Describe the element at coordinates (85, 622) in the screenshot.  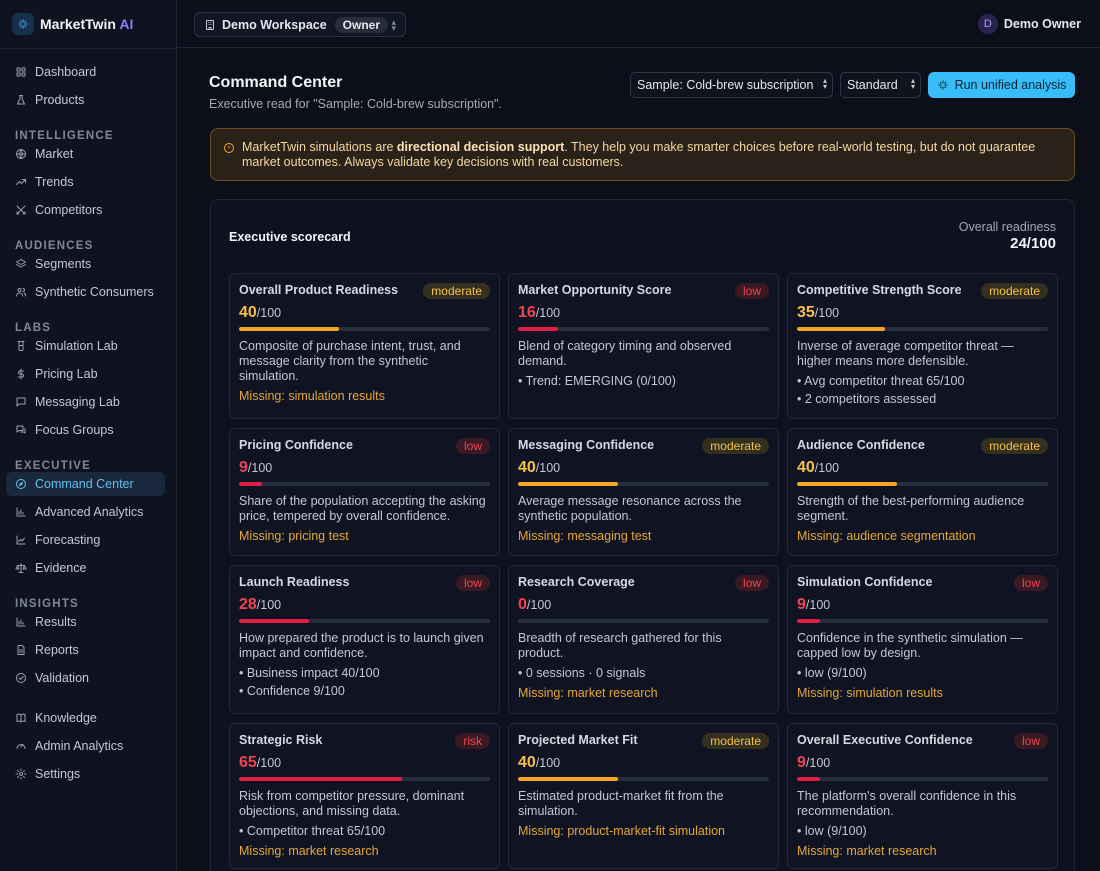
I see `sidebar-item-results: Results` at that location.